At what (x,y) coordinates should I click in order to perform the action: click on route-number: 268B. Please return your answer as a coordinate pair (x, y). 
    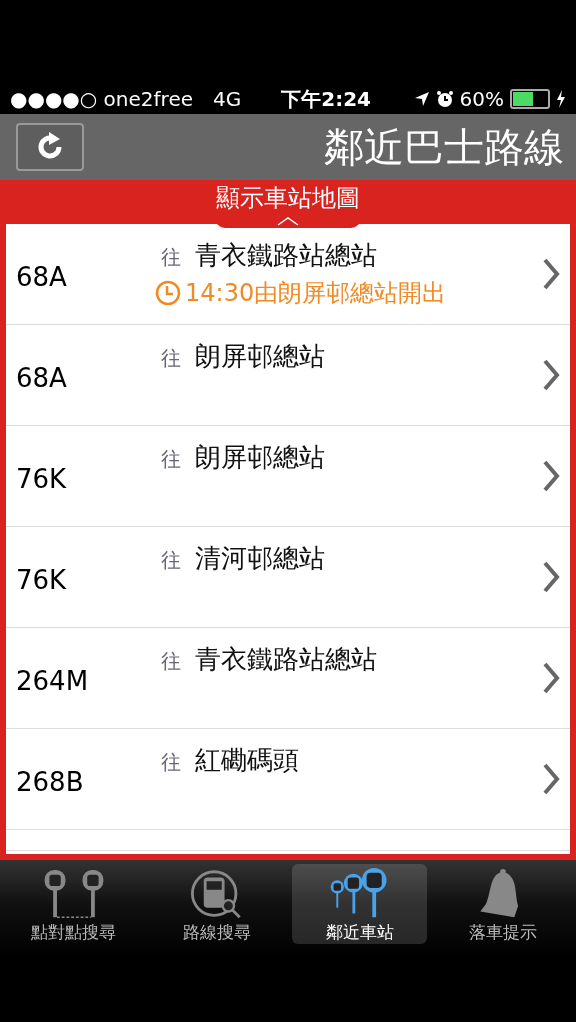
    Looking at the image, I should click on (50, 781).